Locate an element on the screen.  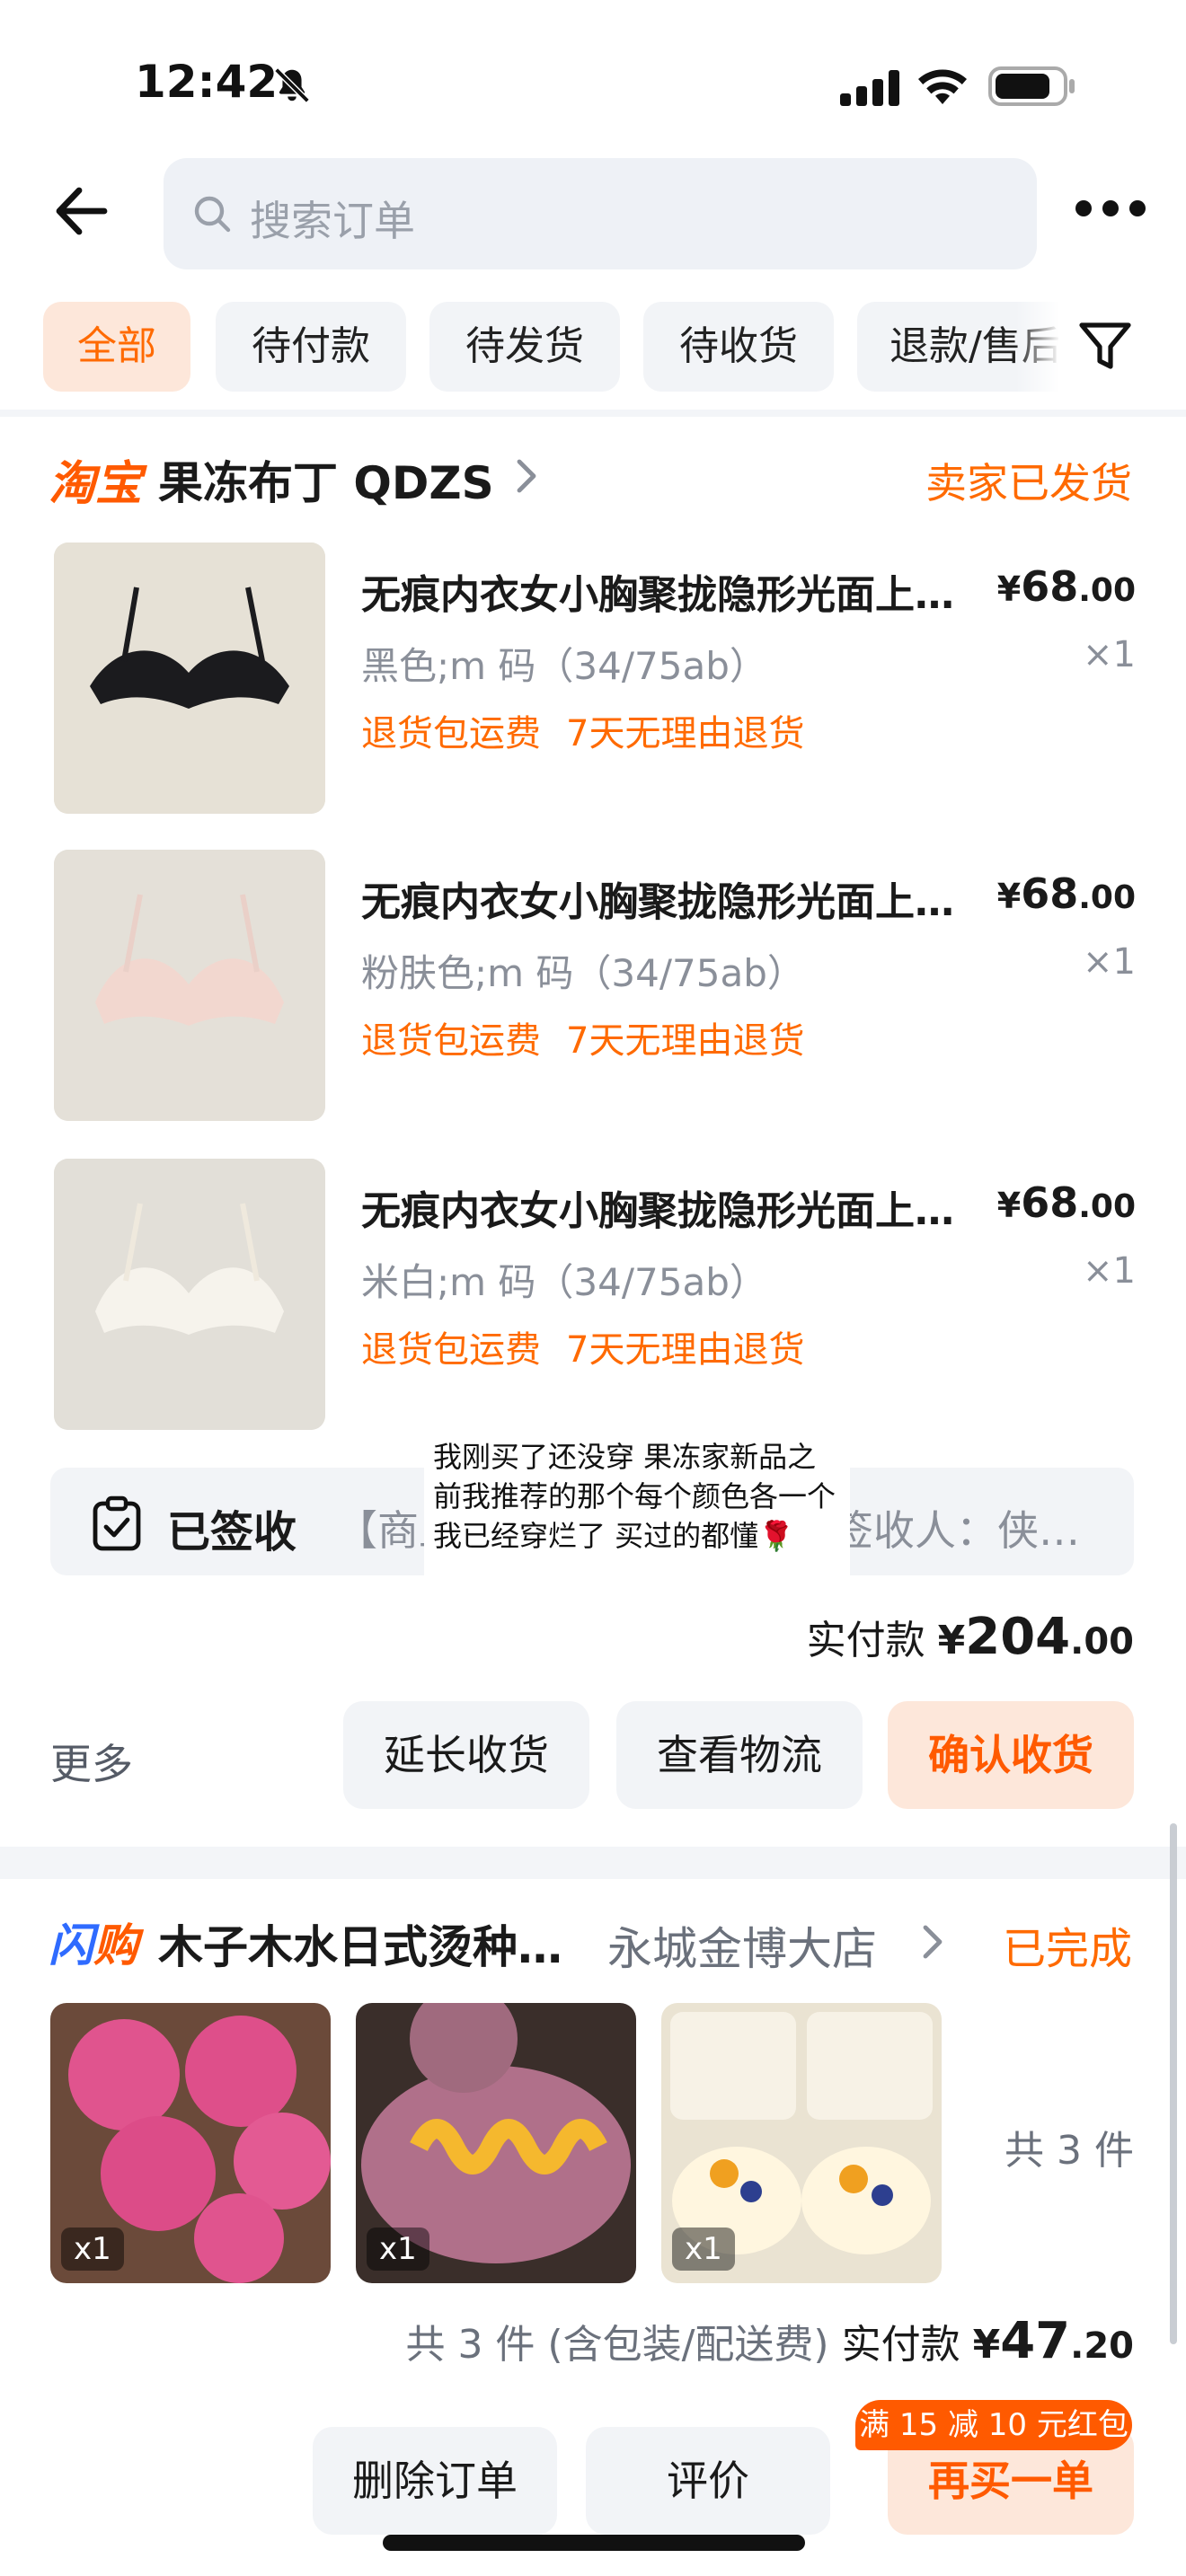
order-tabs: 全部 待付款 待发货 待收货 退款/售后 is located at coordinates (550, 347).